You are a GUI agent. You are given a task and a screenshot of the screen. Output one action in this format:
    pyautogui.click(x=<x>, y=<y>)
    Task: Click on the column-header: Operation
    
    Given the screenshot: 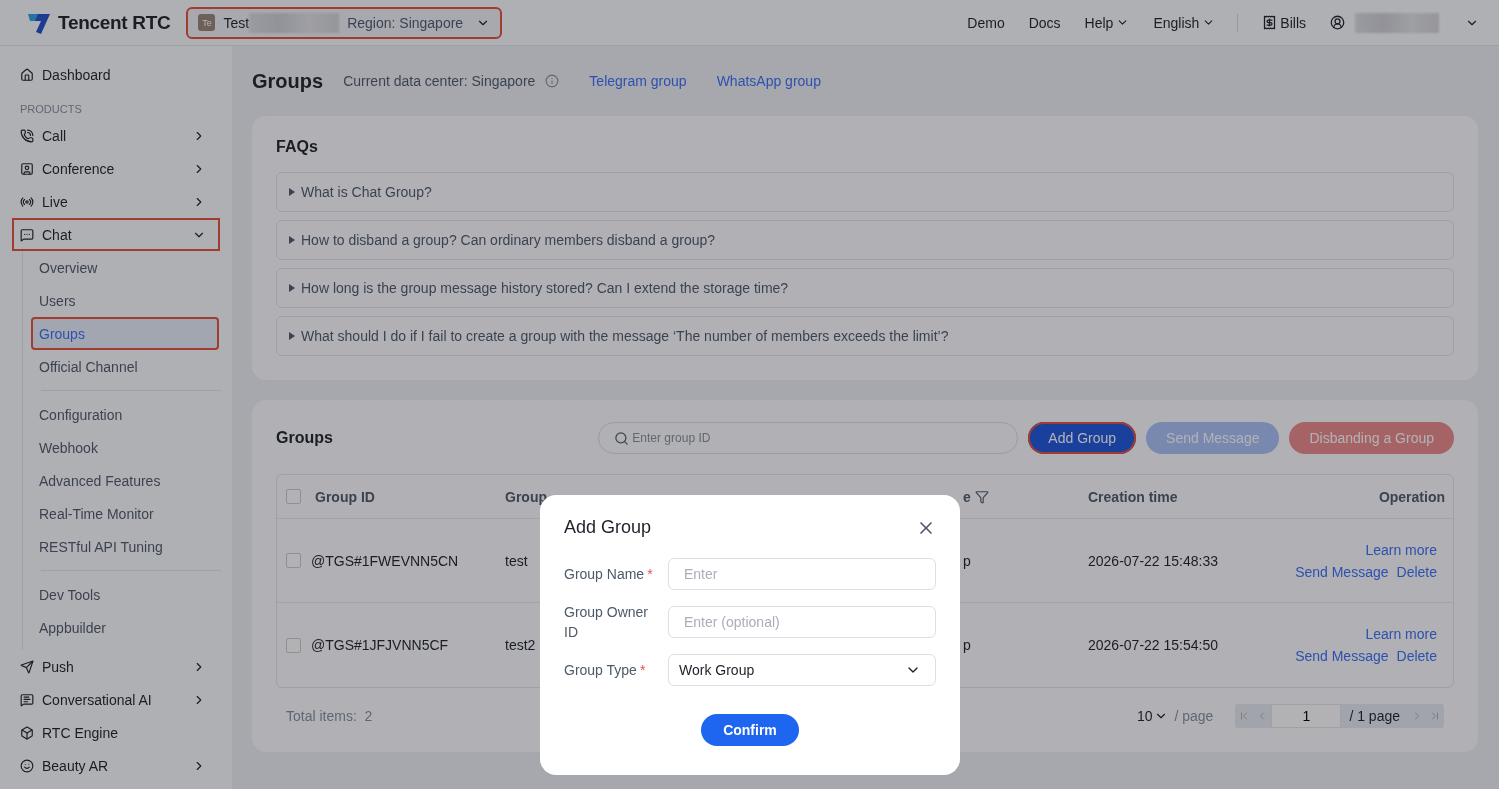 What is the action you would take?
    pyautogui.click(x=1411, y=496)
    